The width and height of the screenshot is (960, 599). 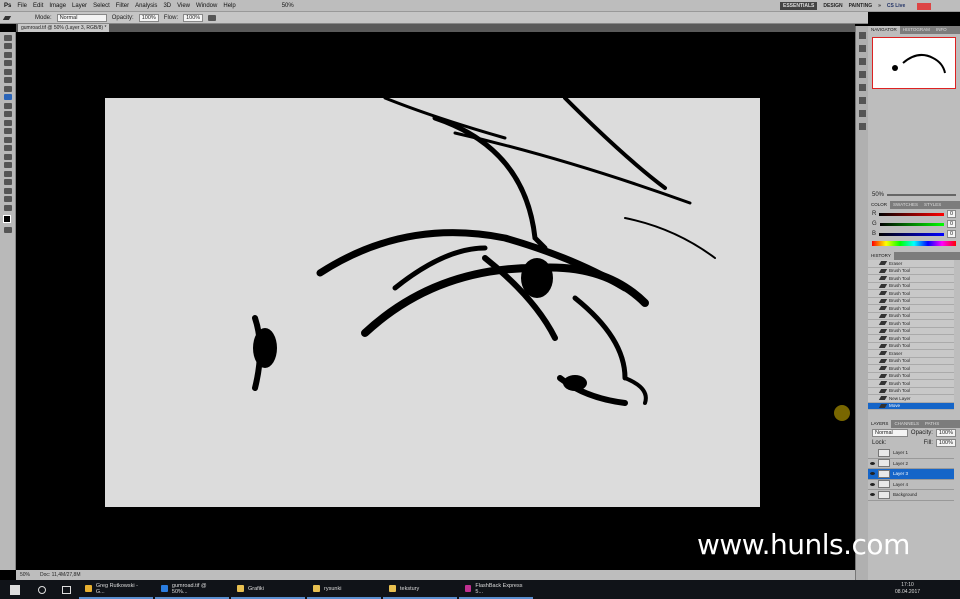 I want to click on quick-mask-icon, so click(x=8, y=229).